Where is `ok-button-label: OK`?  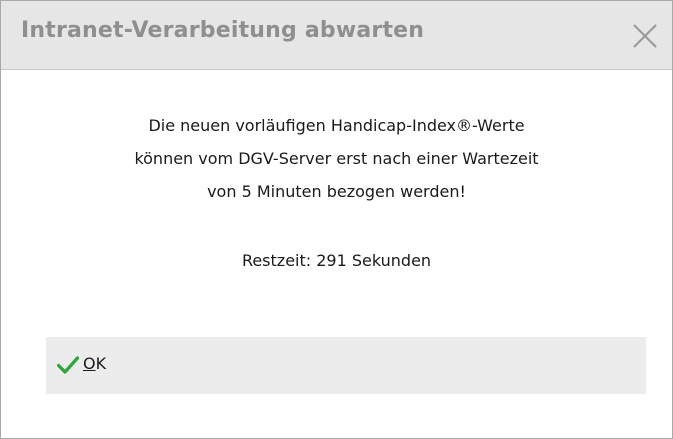 ok-button-label: OK is located at coordinates (94, 363).